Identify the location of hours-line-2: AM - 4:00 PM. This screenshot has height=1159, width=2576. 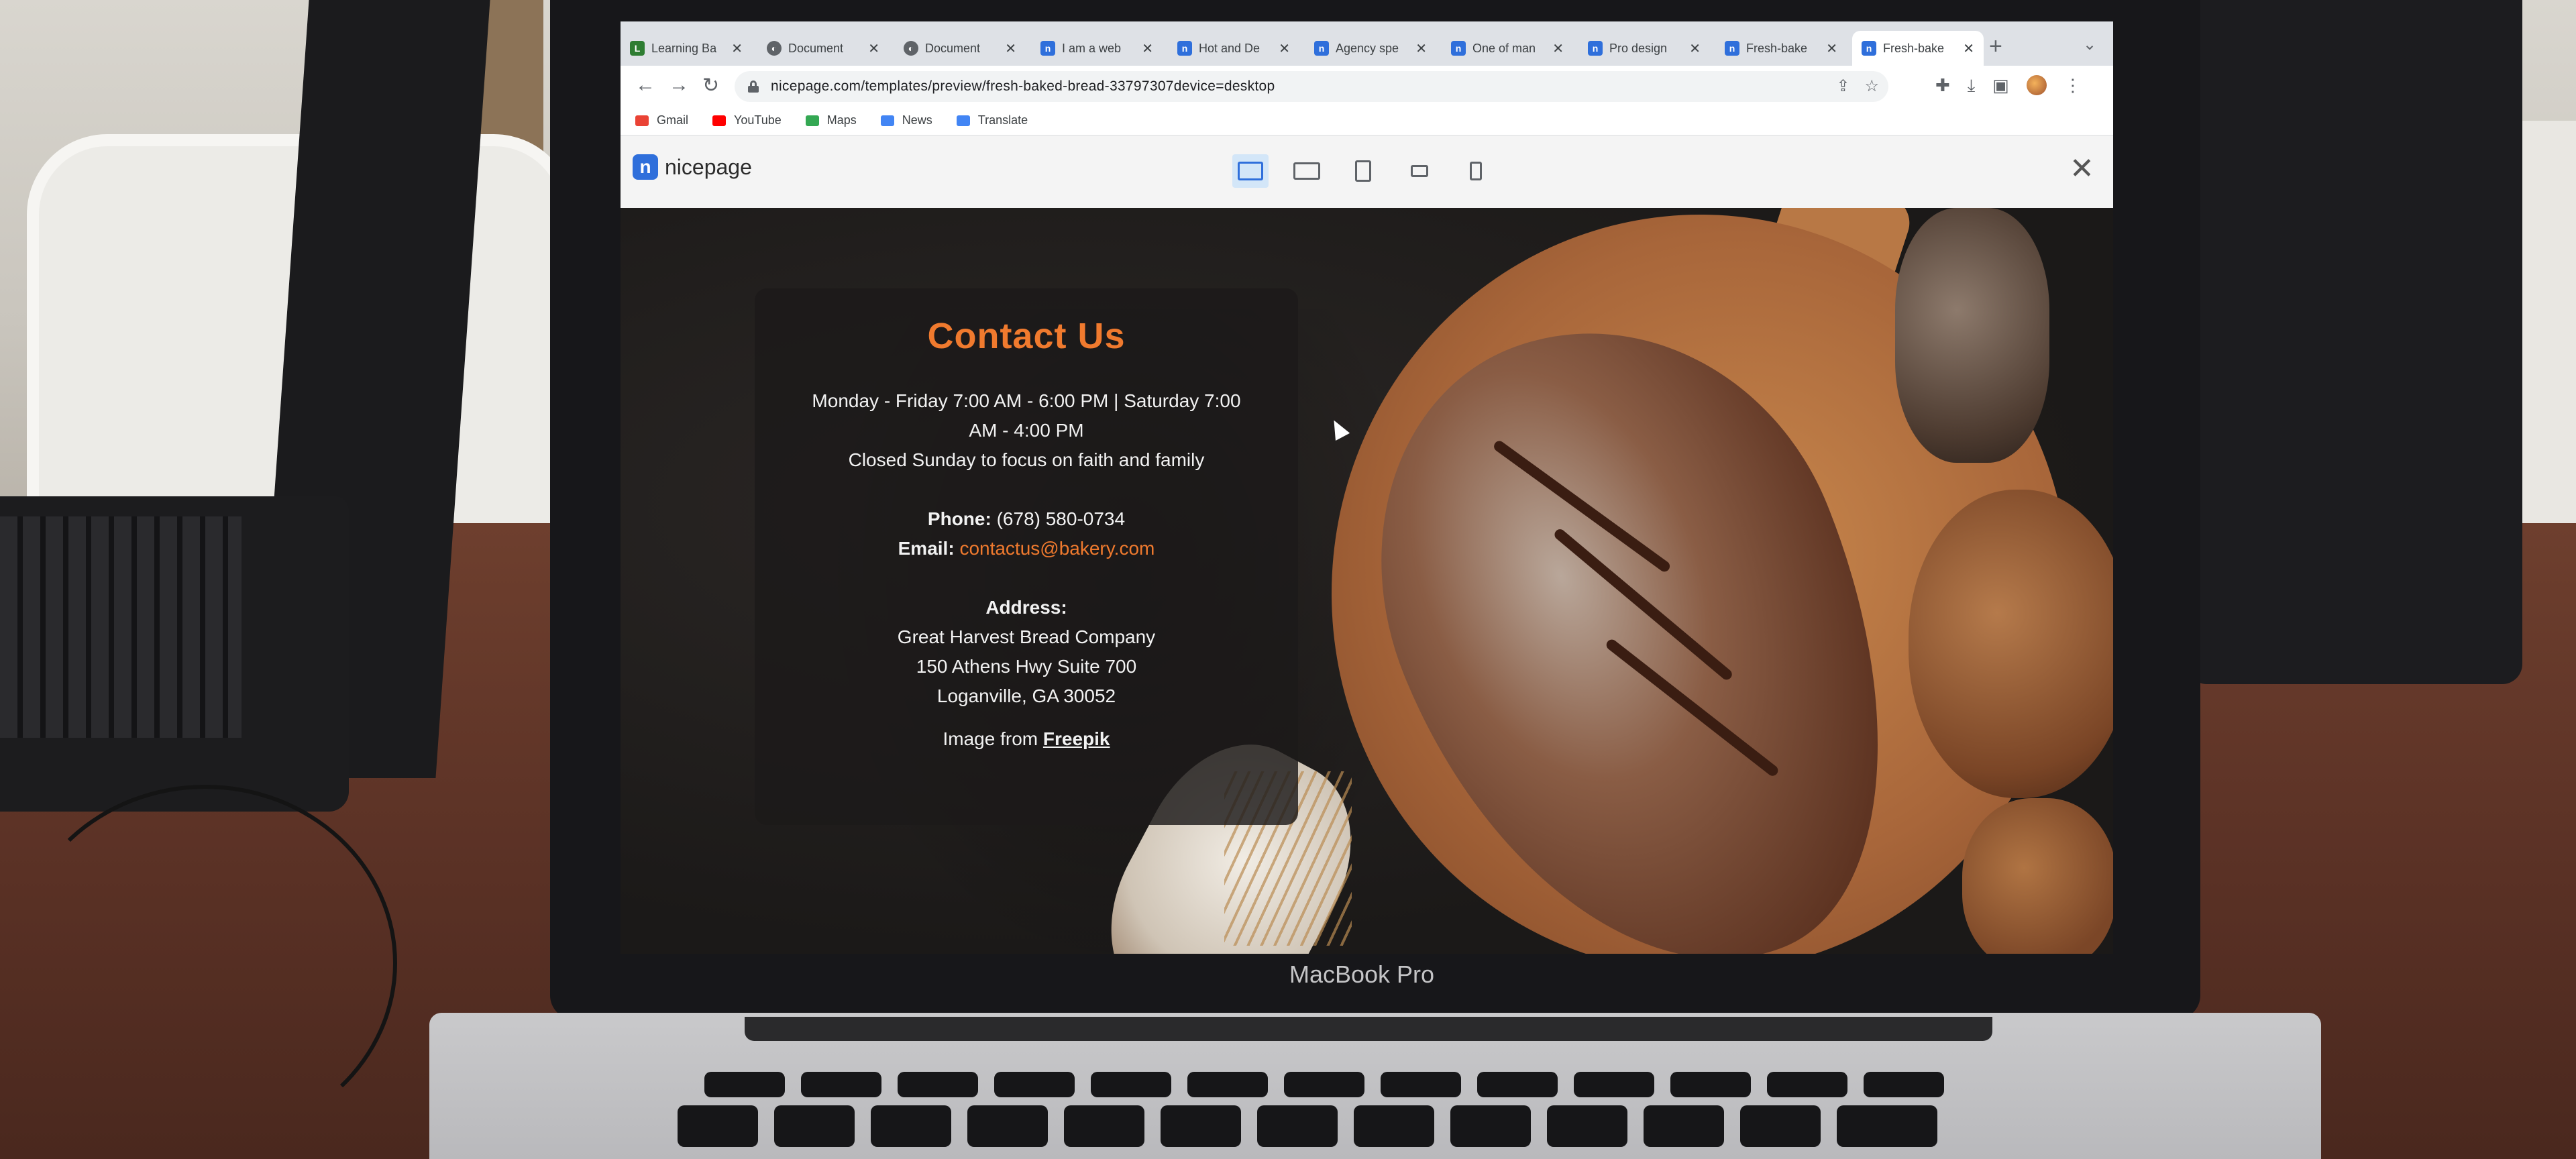
(1026, 430).